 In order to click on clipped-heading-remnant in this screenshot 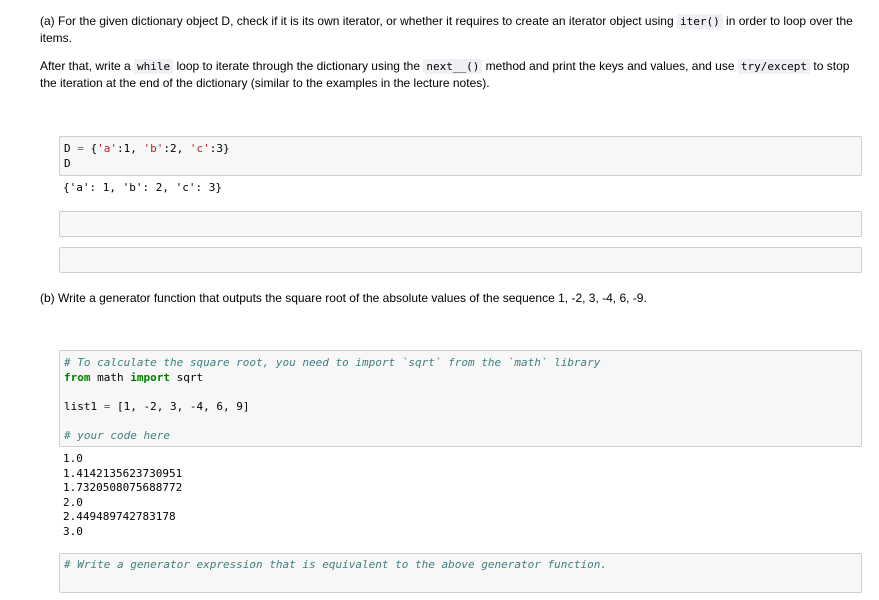, I will do `click(210, 1)`.